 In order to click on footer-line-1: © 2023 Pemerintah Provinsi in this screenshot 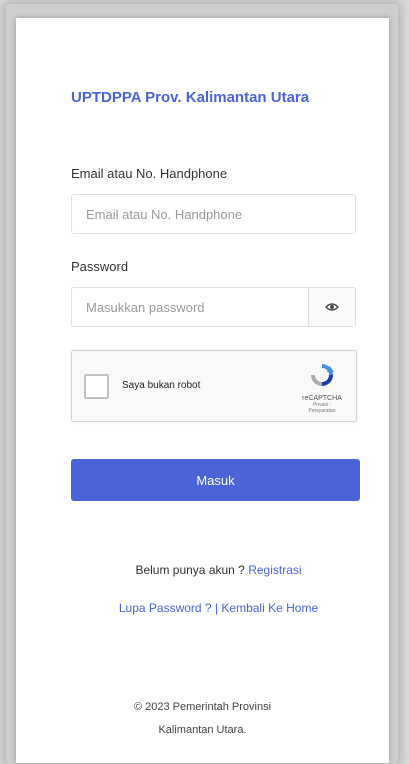, I will do `click(202, 707)`.